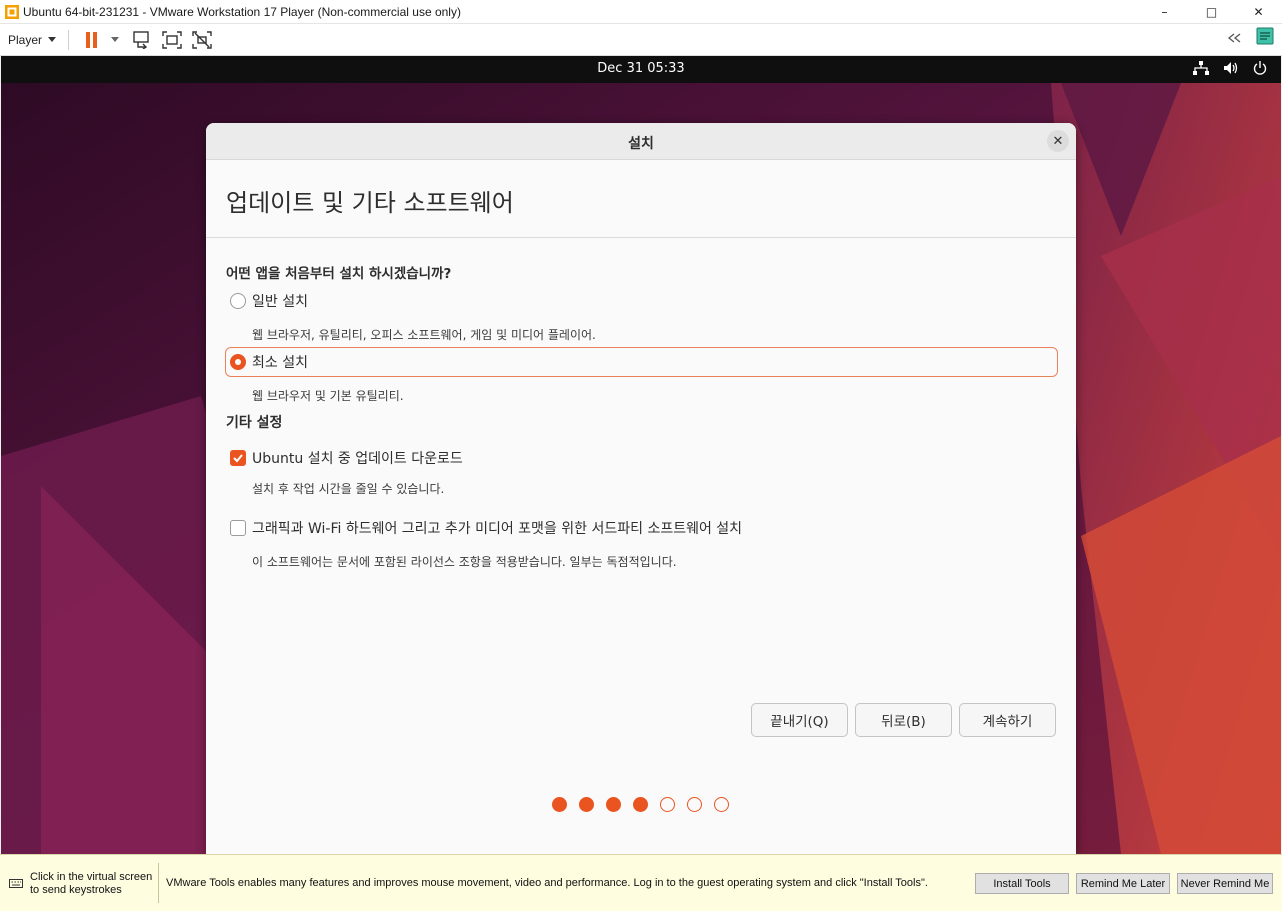 The height and width of the screenshot is (911, 1282). I want to click on keystroke-hint-line2: to send keystrokes, so click(76, 890).